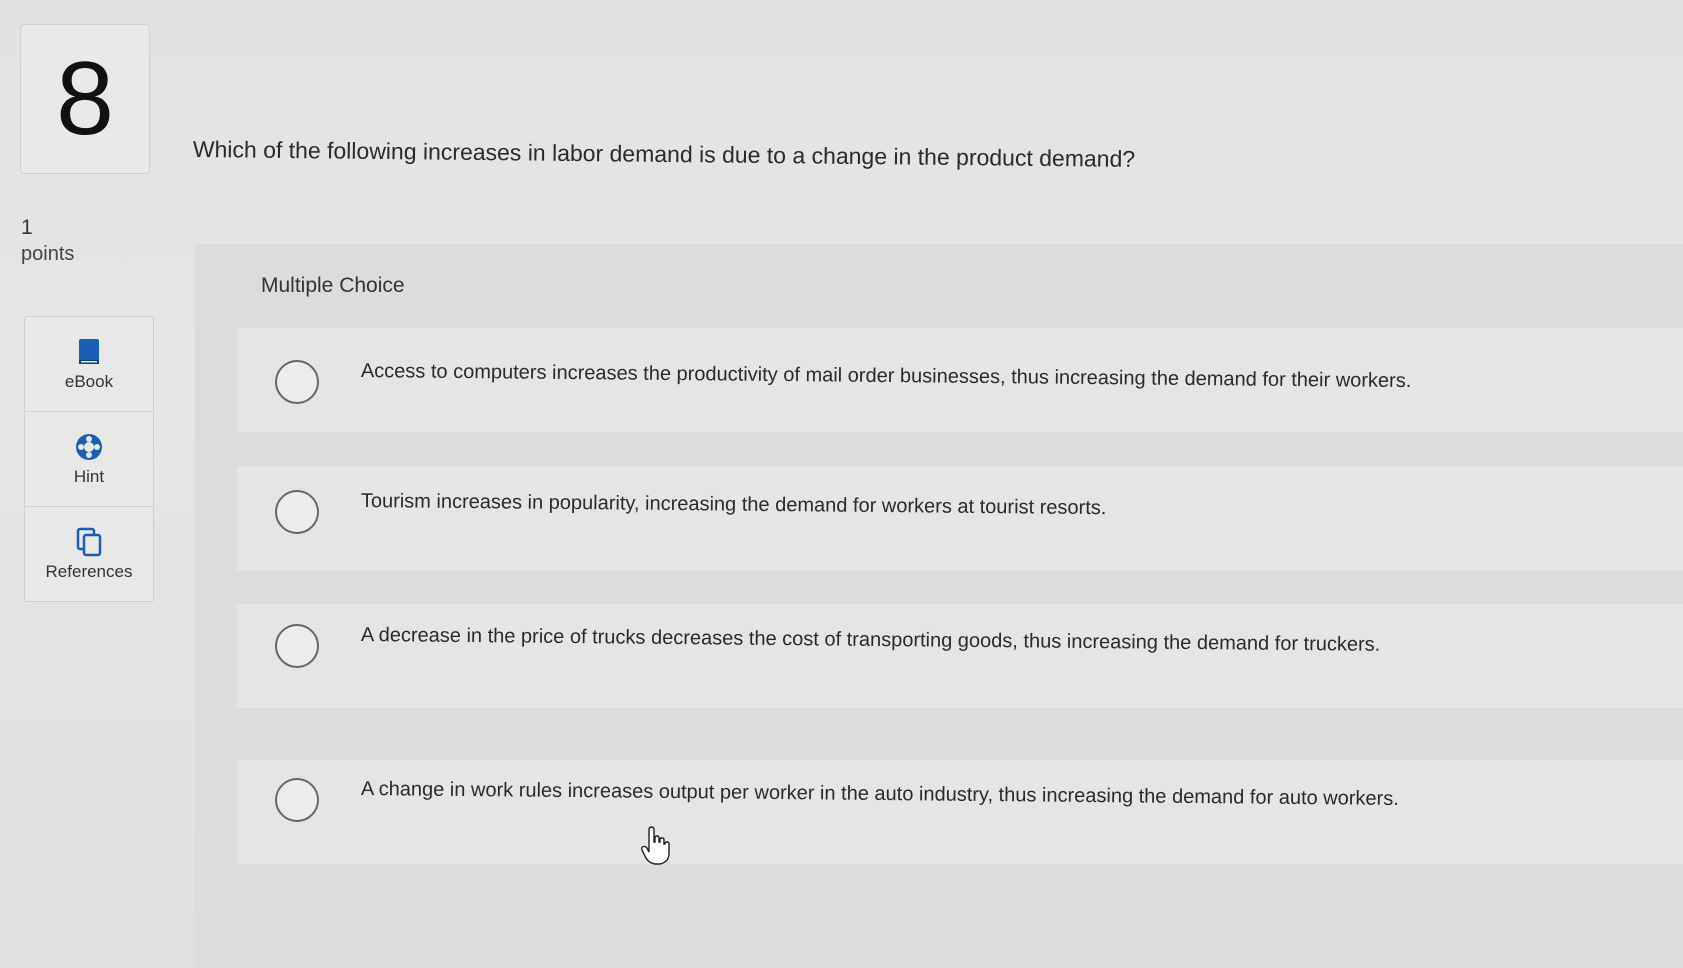 The image size is (1683, 968). I want to click on points-label: points, so click(48, 254).